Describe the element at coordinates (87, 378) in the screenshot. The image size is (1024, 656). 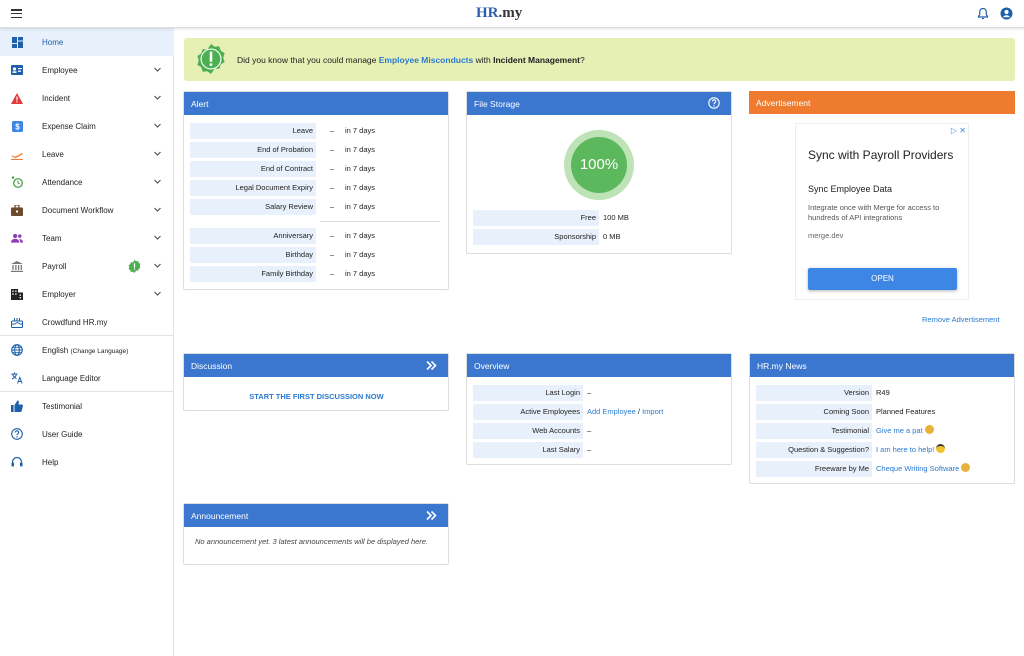
I see `sidebar-item-language-editor: Language Editor` at that location.